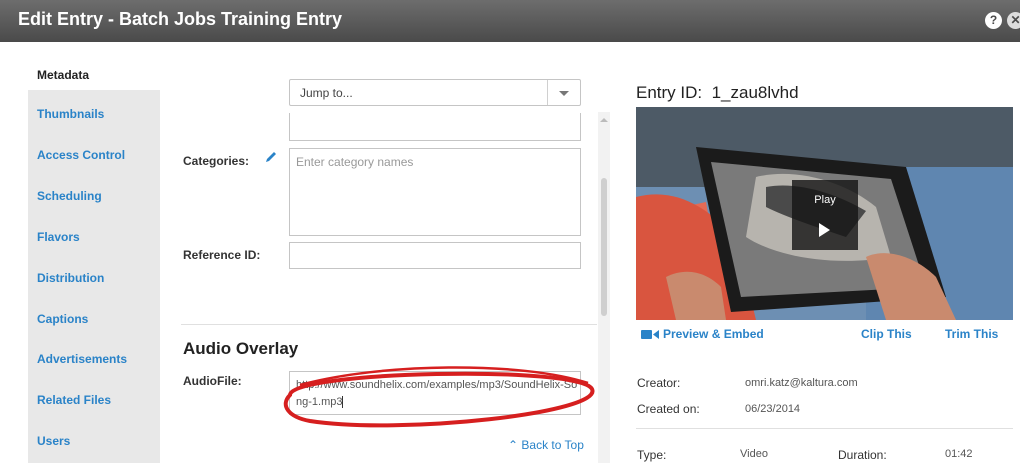 Image resolution: width=1020 pixels, height=463 pixels. Describe the element at coordinates (886, 334) in the screenshot. I see `clip-this-link: Clip This` at that location.